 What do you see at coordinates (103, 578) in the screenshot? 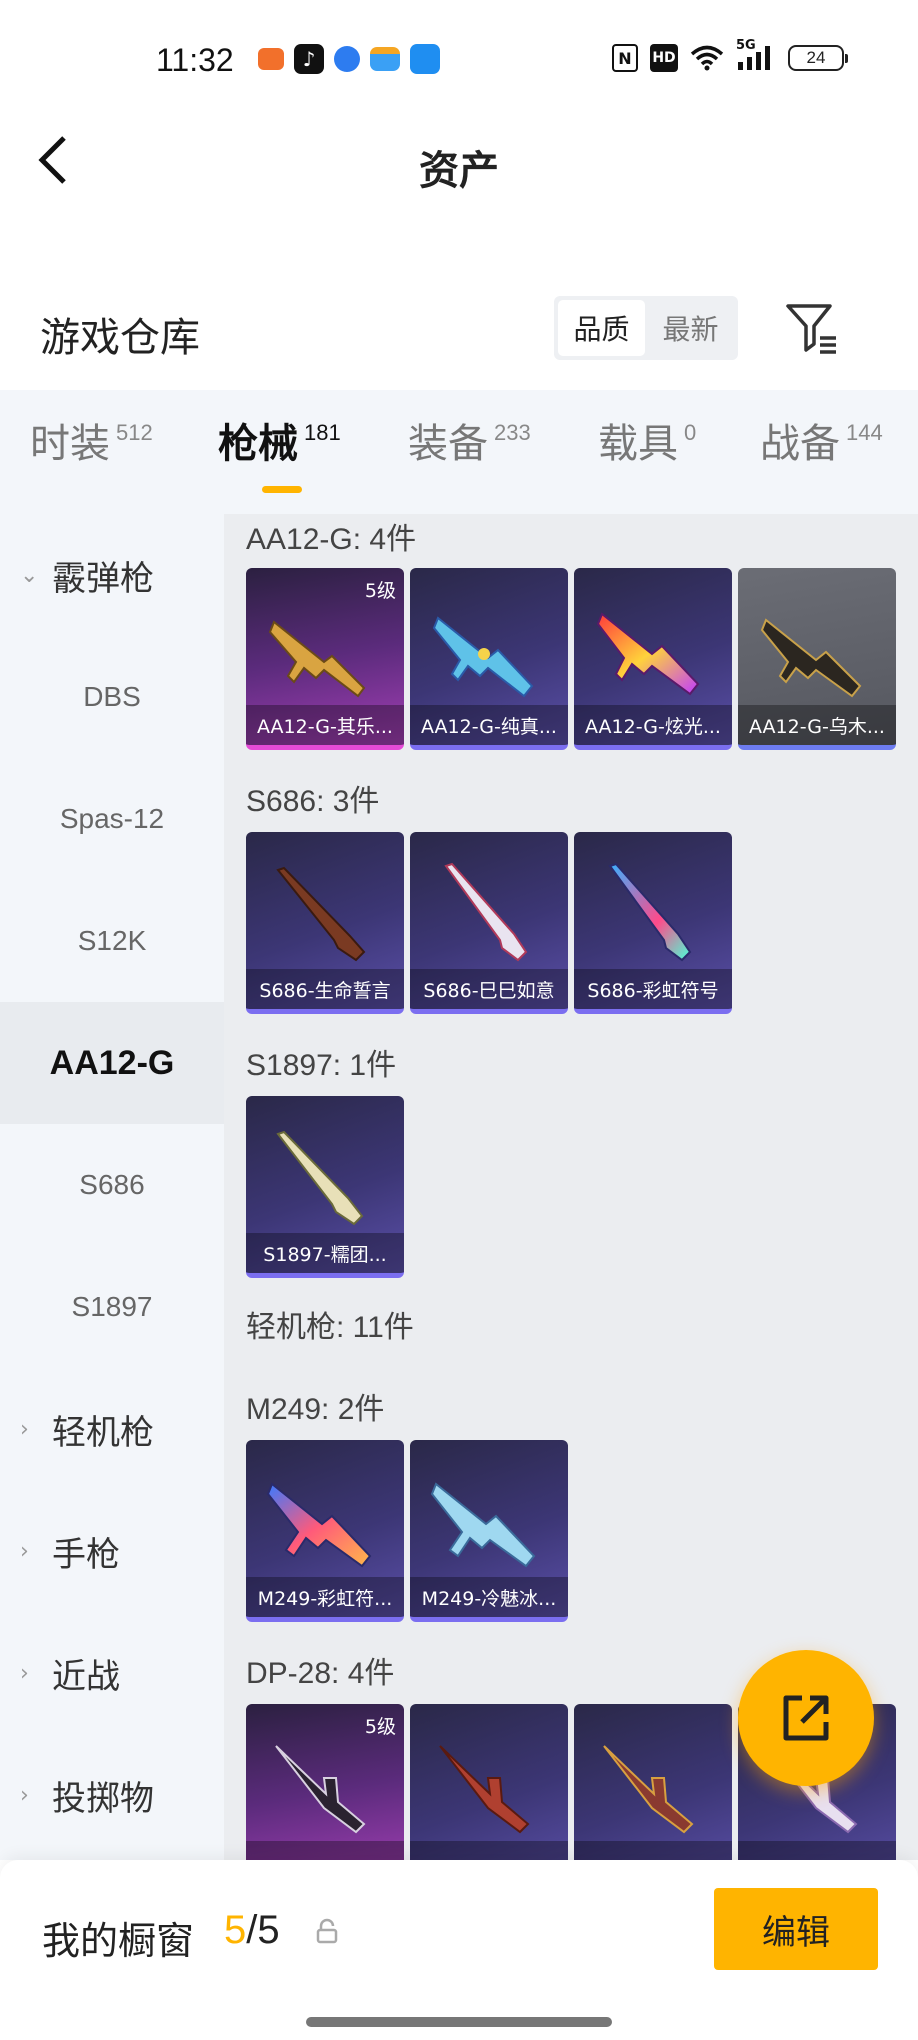
I see `sidebar-category-label: 霰弹枪` at bounding box center [103, 578].